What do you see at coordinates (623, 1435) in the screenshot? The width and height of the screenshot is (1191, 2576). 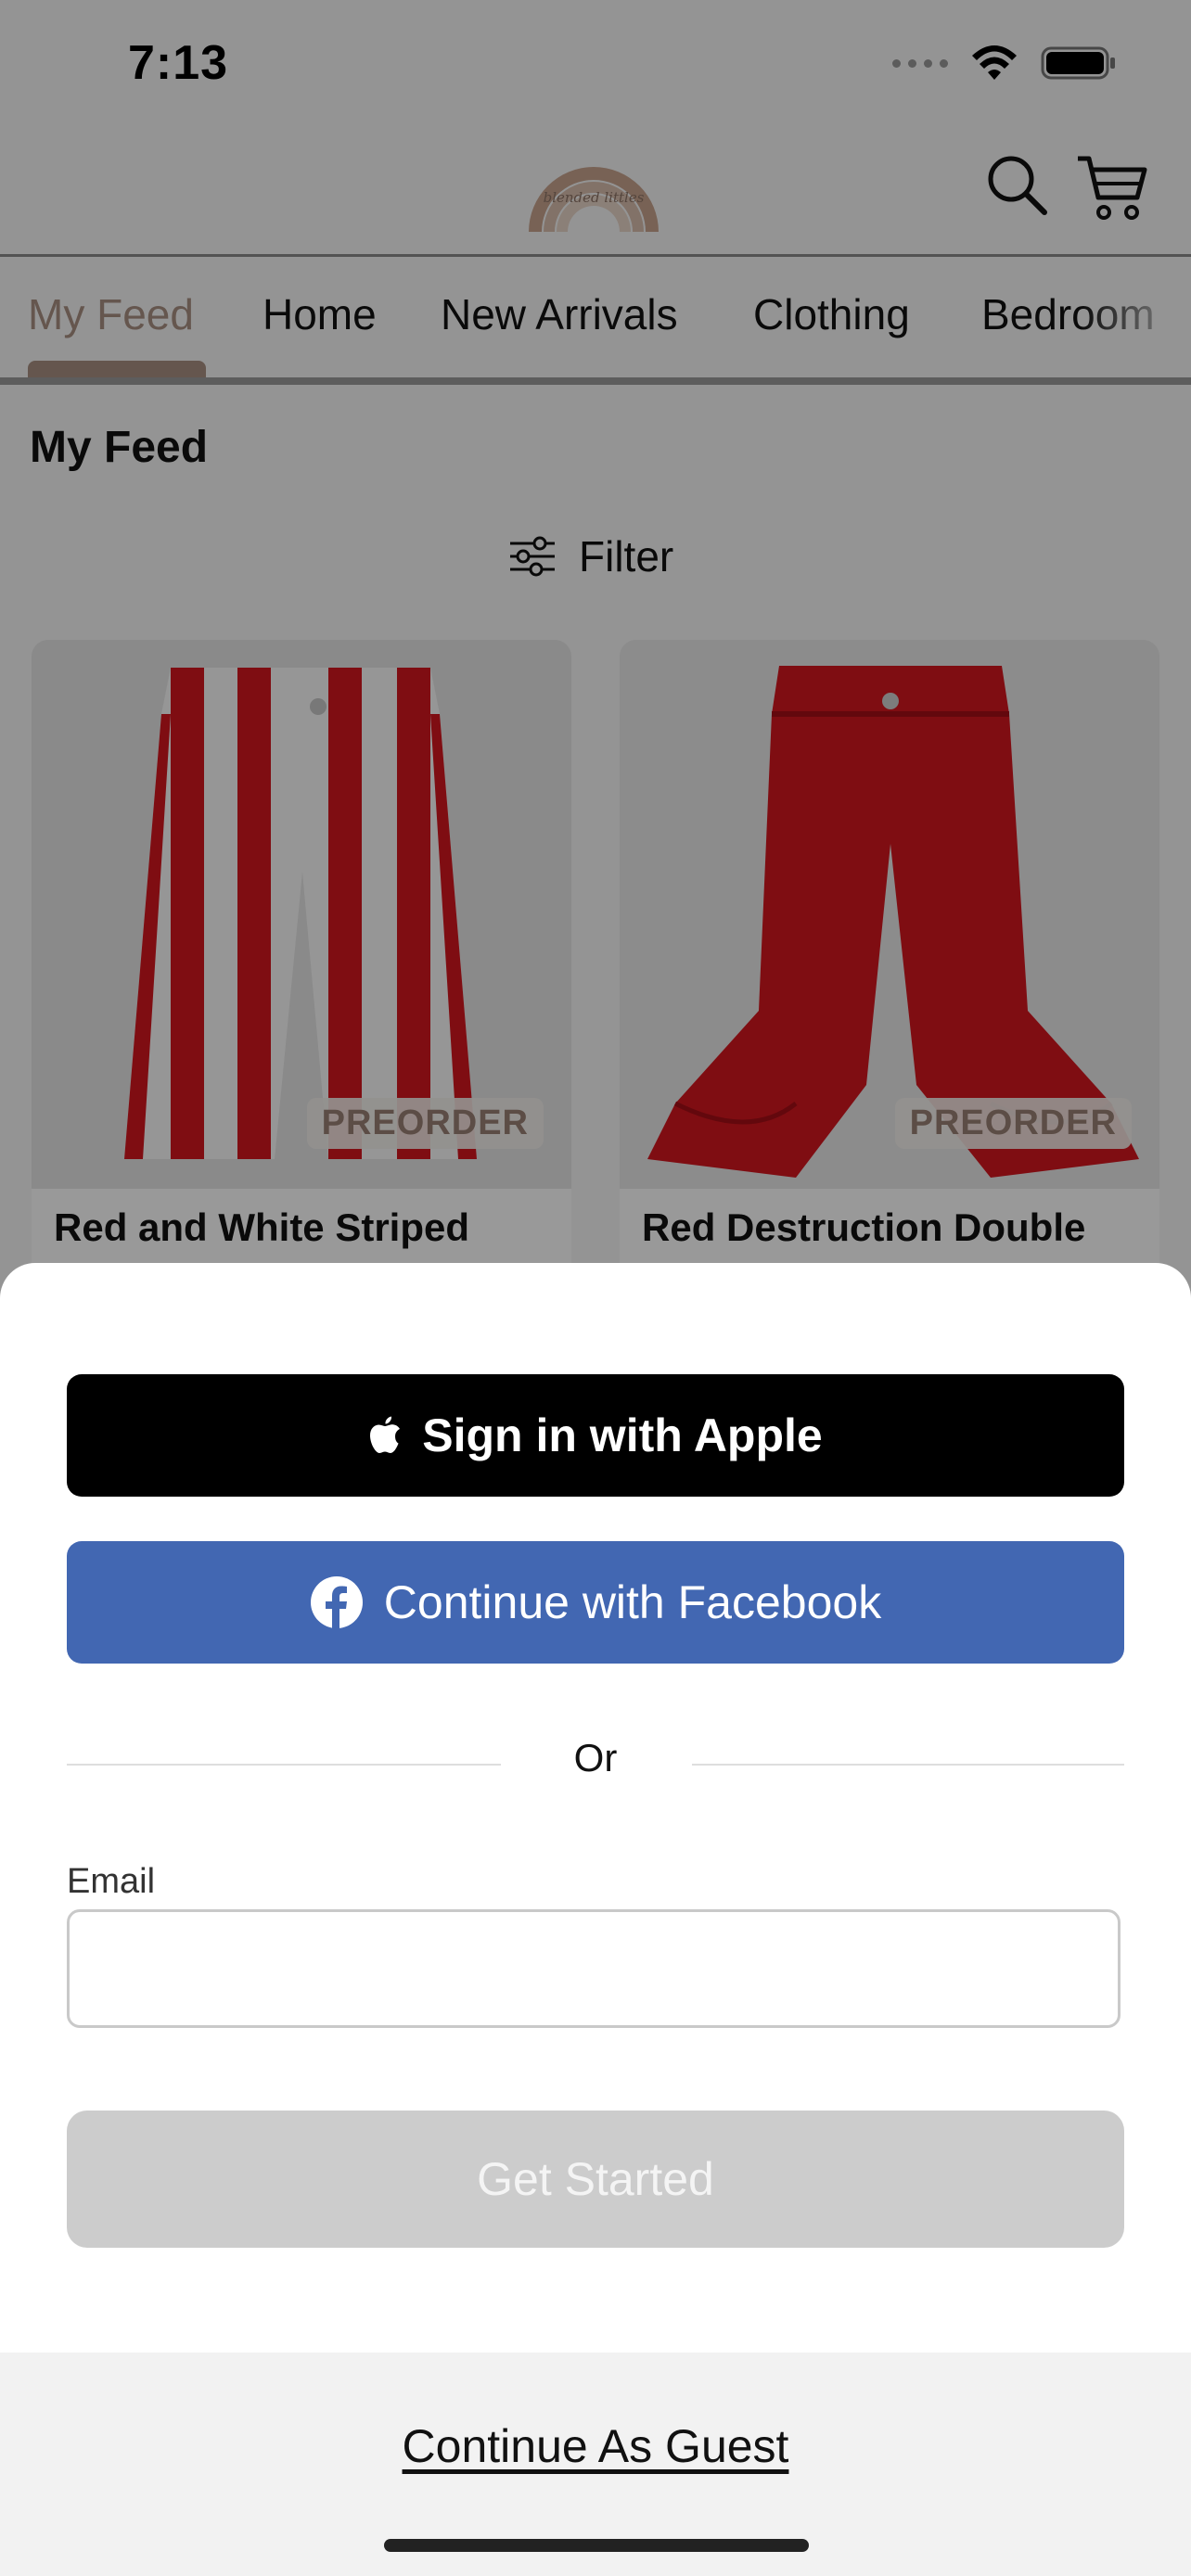 I see `apple-button-label: Sign in with Apple` at bounding box center [623, 1435].